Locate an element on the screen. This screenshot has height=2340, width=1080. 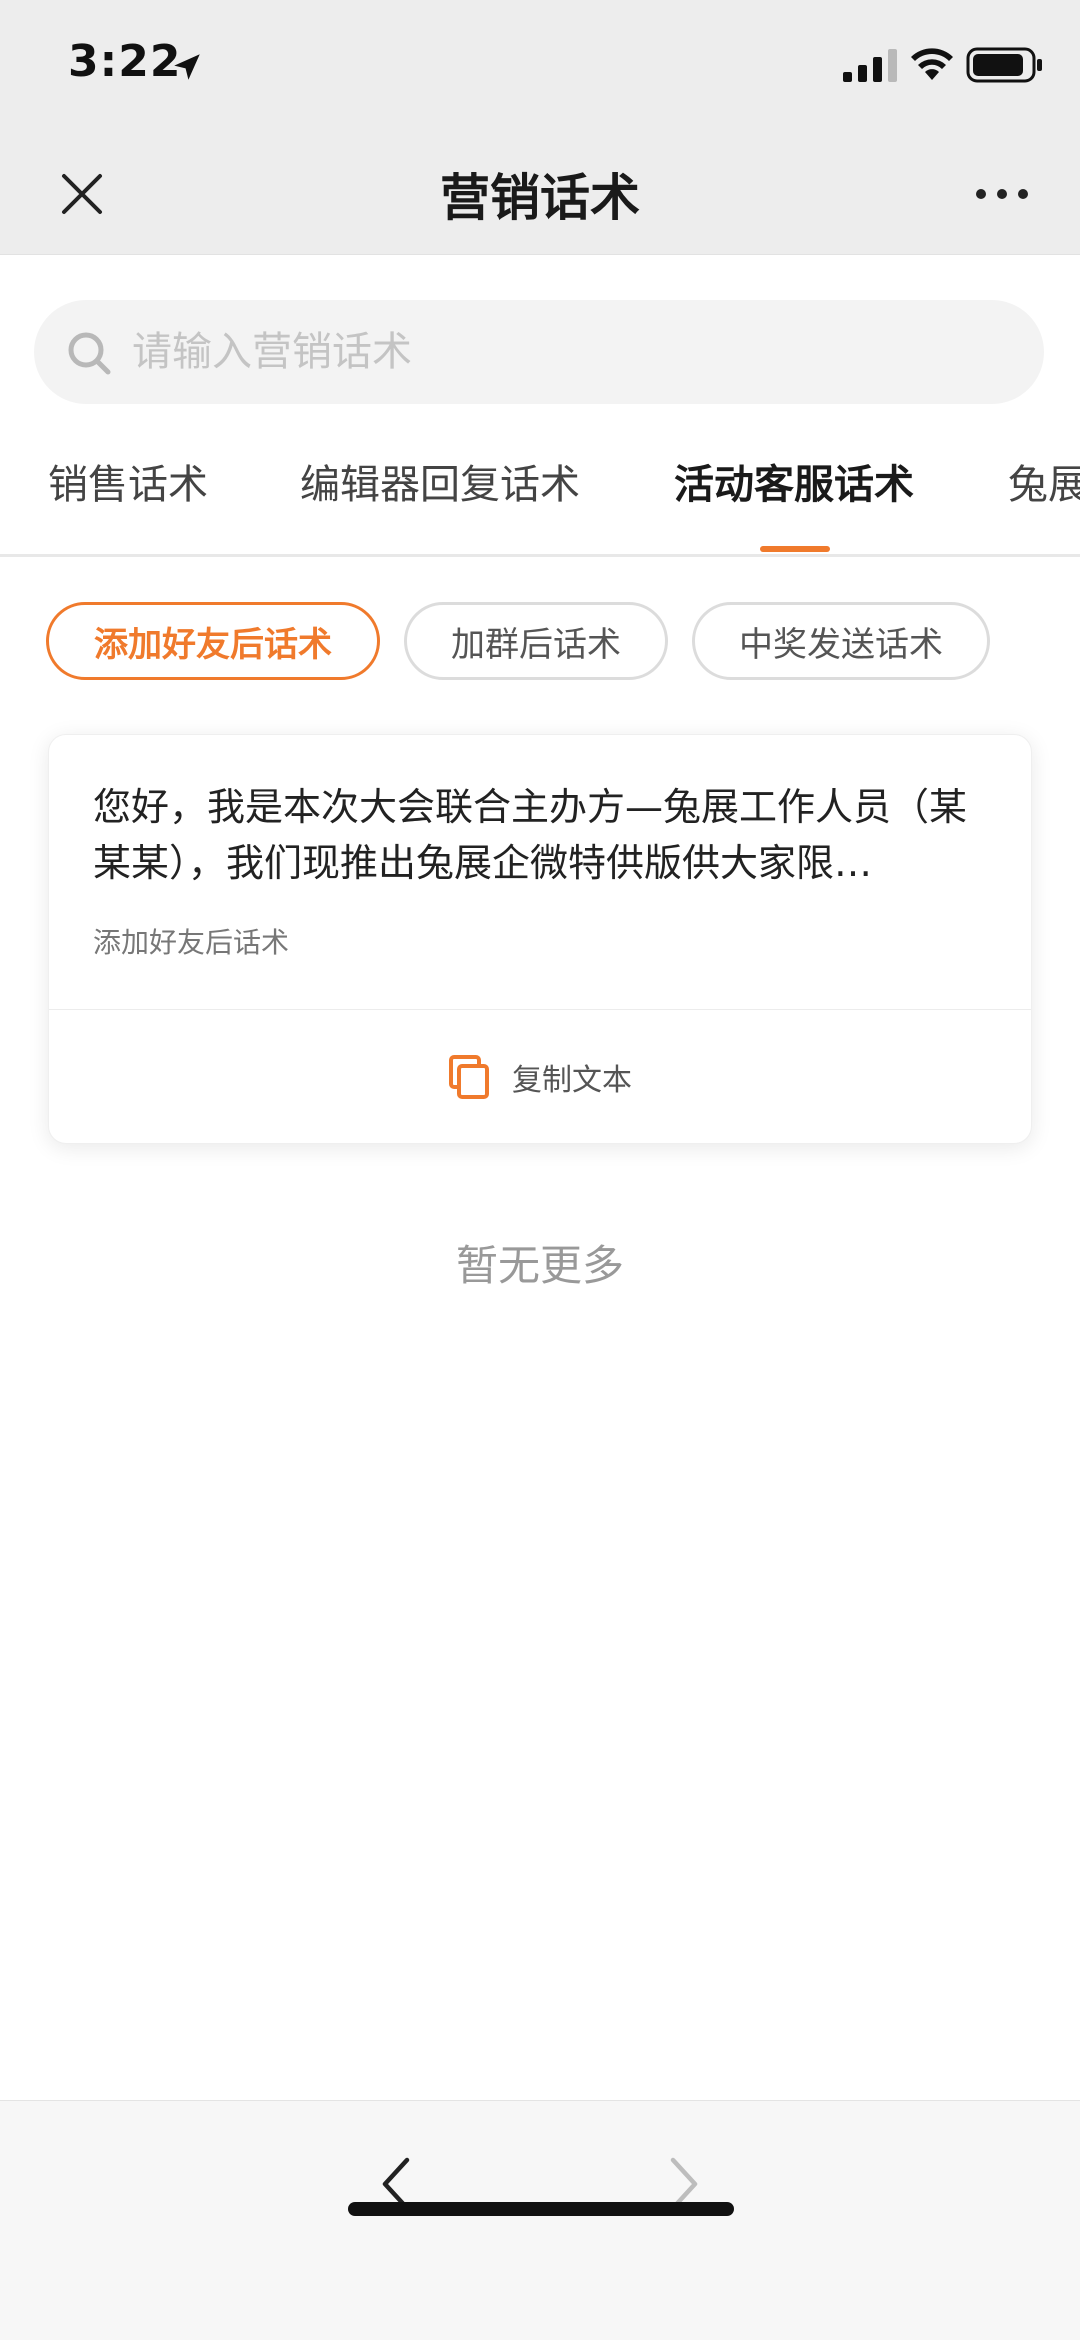
copy-text-button: 复制文本 is located at coordinates (540, 1077).